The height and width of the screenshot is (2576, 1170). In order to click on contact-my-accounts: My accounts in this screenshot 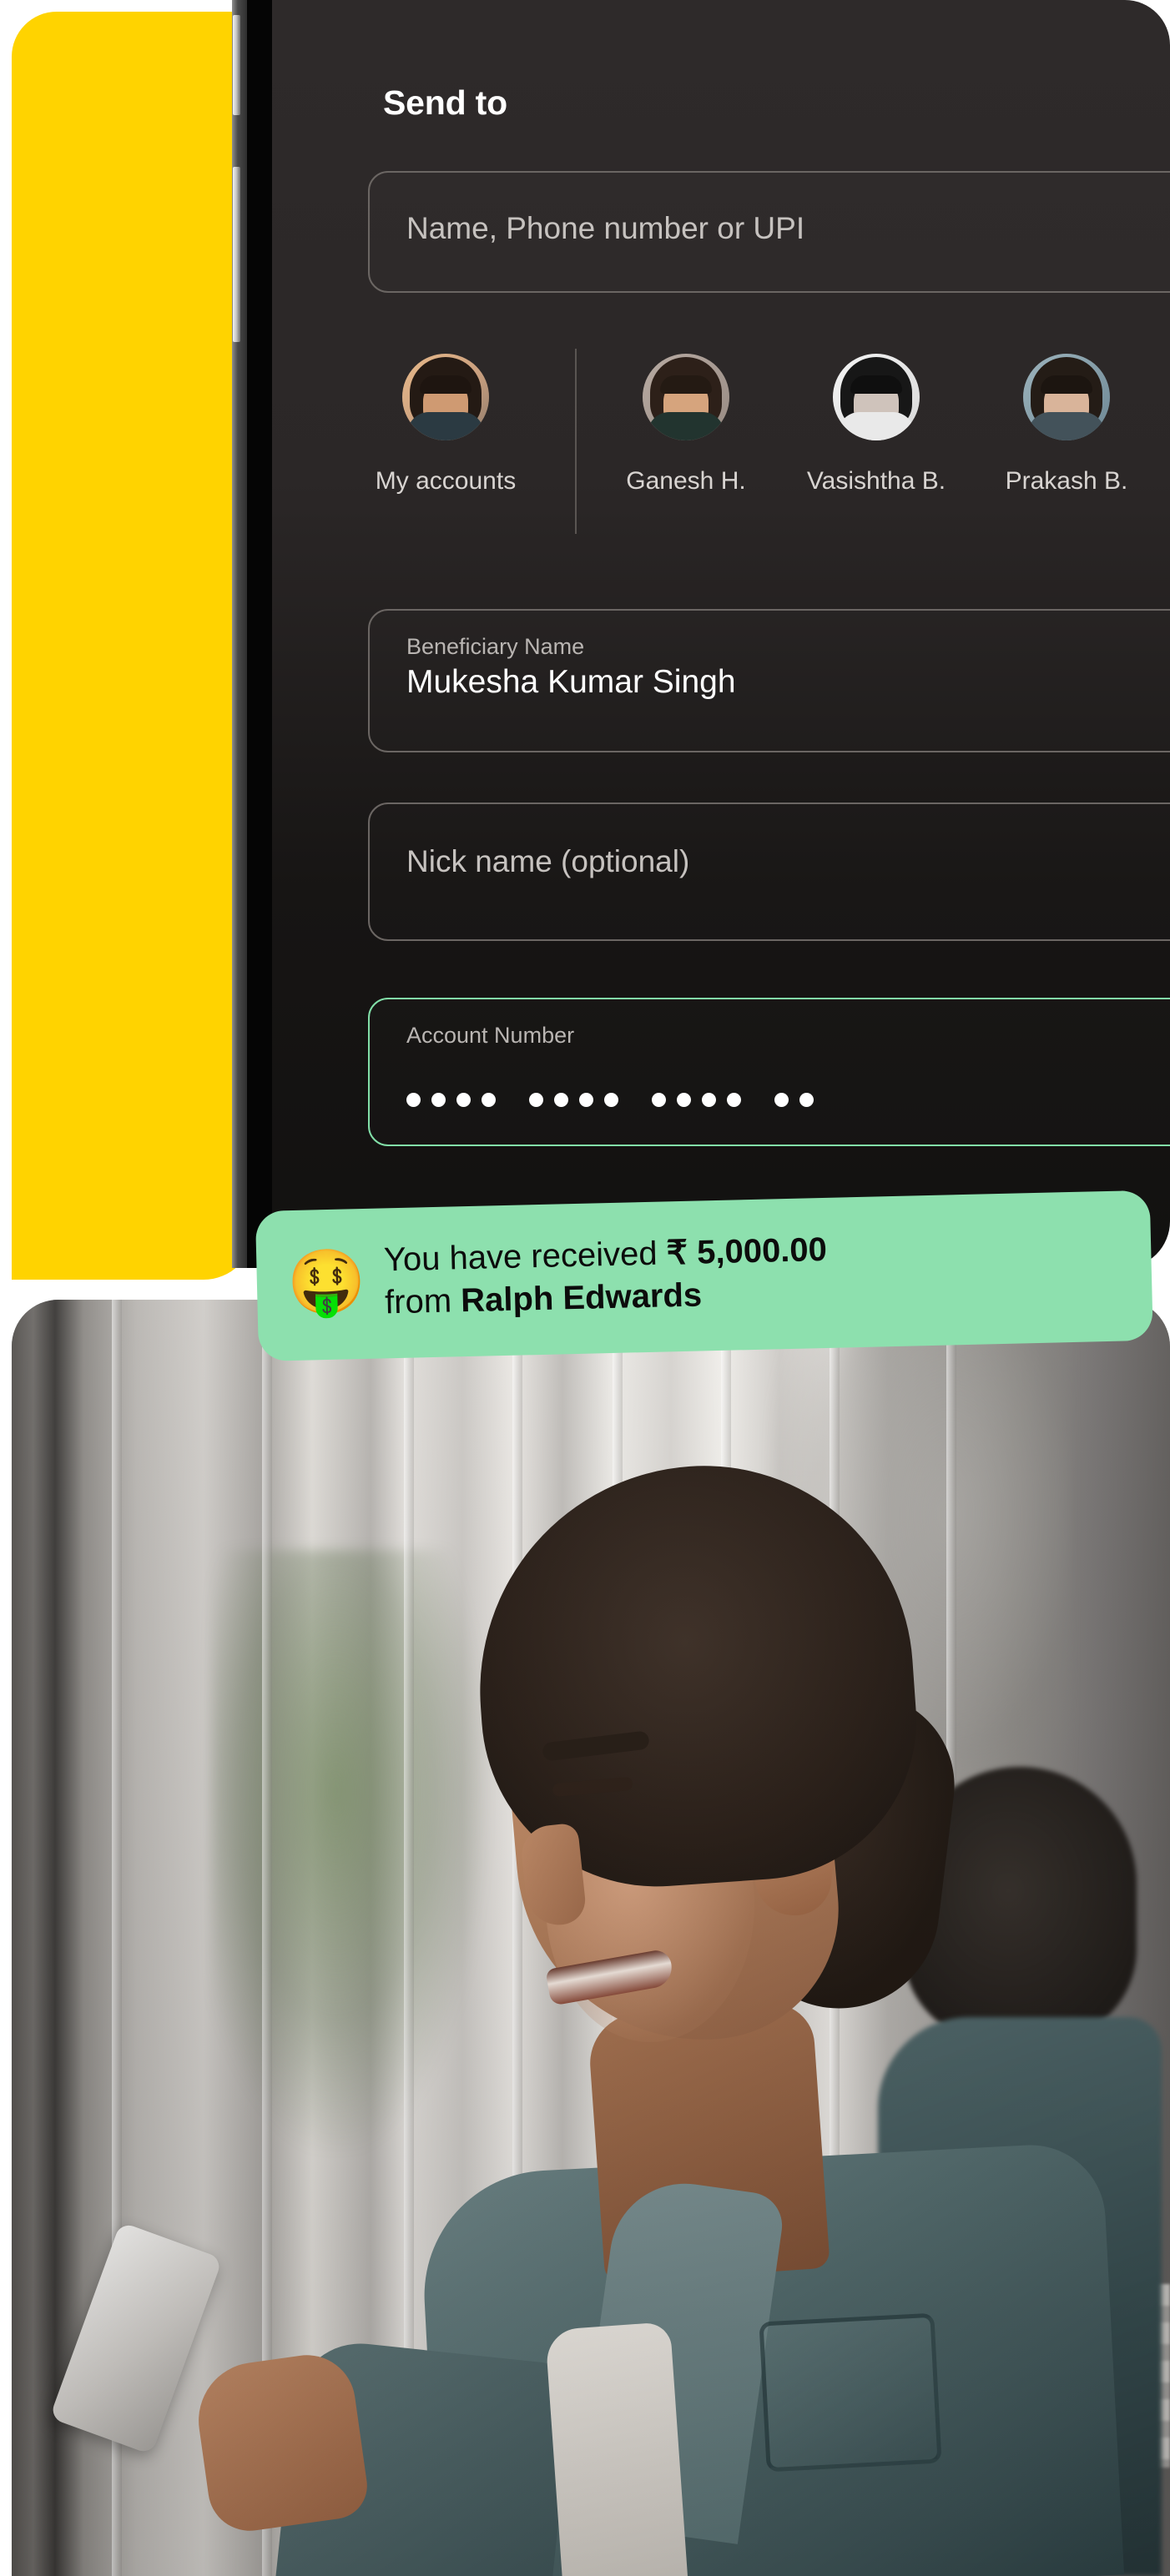, I will do `click(445, 419)`.